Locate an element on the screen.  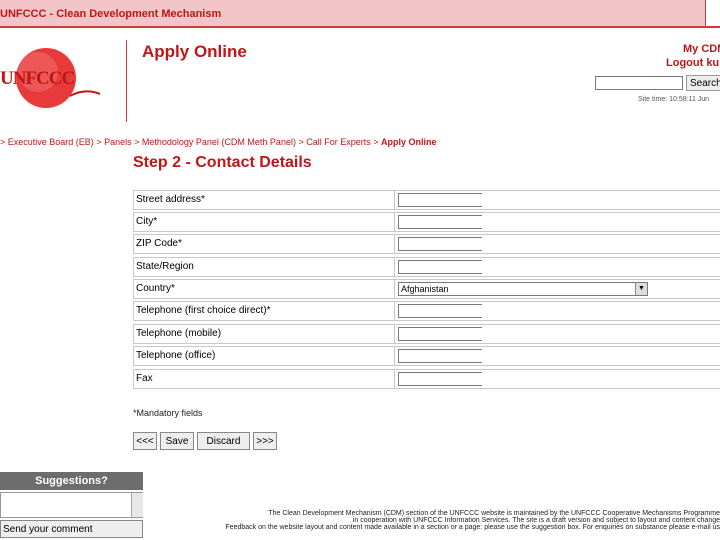
telephone-mobile-input is located at coordinates (440, 334).